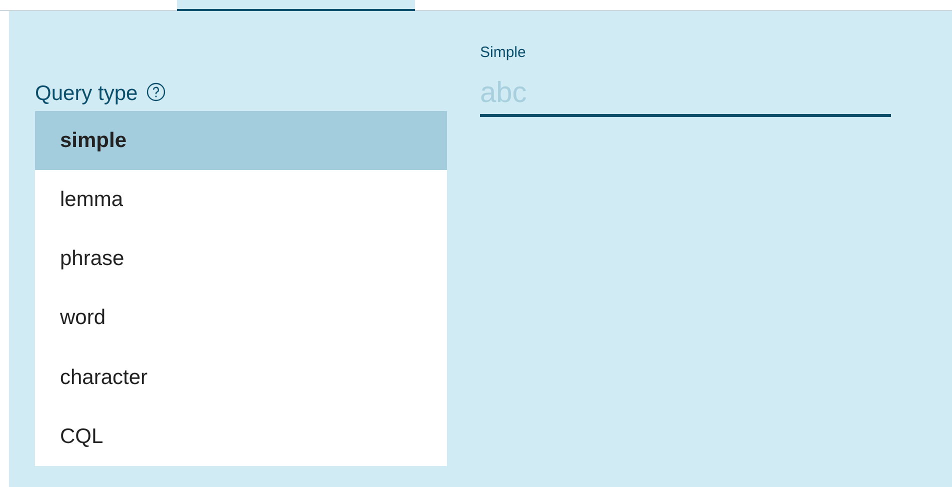 This screenshot has width=952, height=487. Describe the element at coordinates (241, 140) in the screenshot. I see `query-type-option: simple` at that location.